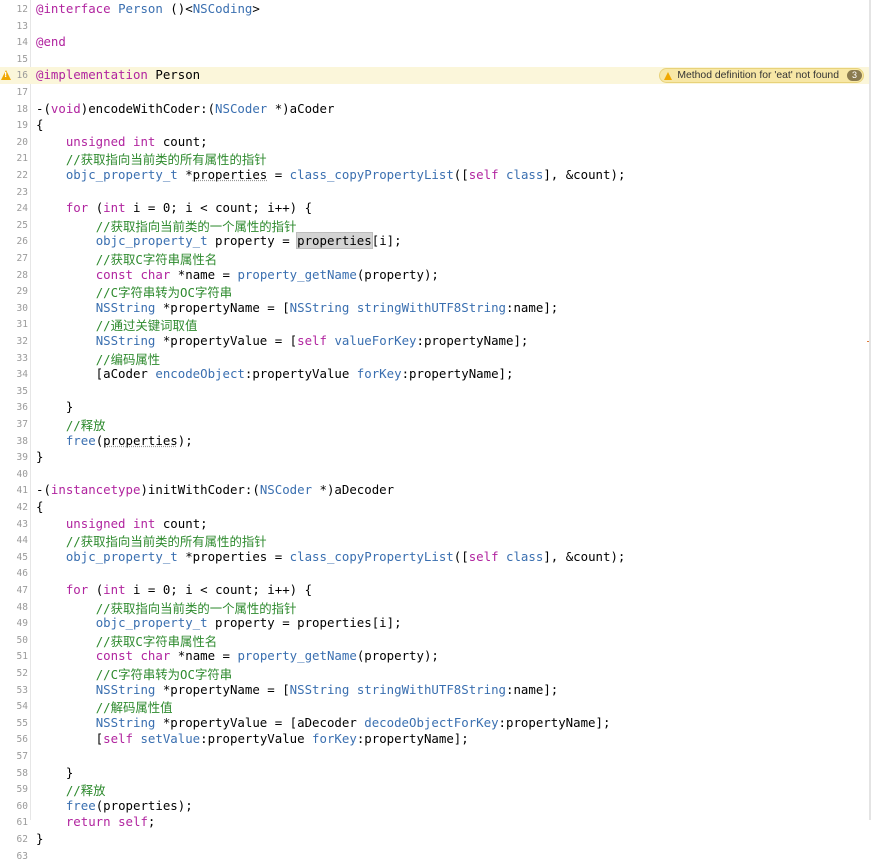 The height and width of the screenshot is (864, 871). I want to click on line-number: 29, so click(22, 292).